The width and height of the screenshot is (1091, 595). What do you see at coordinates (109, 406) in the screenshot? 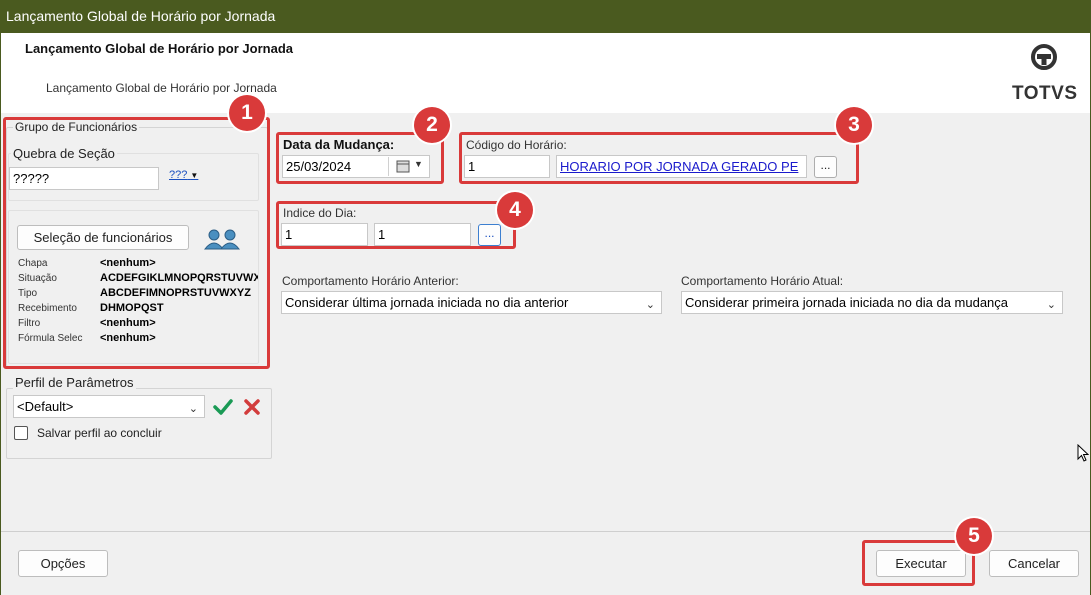
I see `perfil-select: <Default> ⌄` at bounding box center [109, 406].